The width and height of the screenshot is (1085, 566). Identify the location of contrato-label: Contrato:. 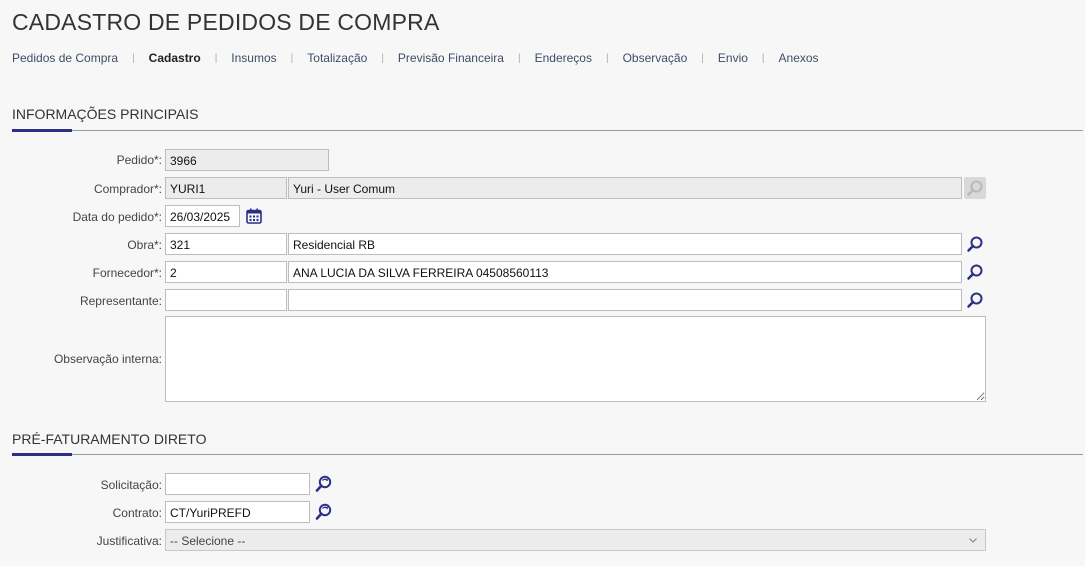
(137, 513).